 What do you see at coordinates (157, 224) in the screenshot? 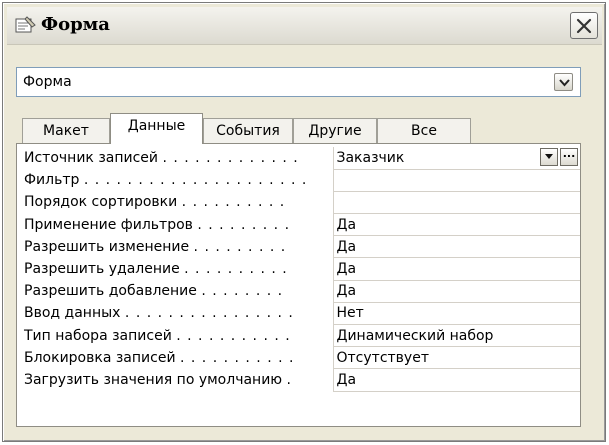
I see `property-label: Применение фильтров . . . . . . . . .` at bounding box center [157, 224].